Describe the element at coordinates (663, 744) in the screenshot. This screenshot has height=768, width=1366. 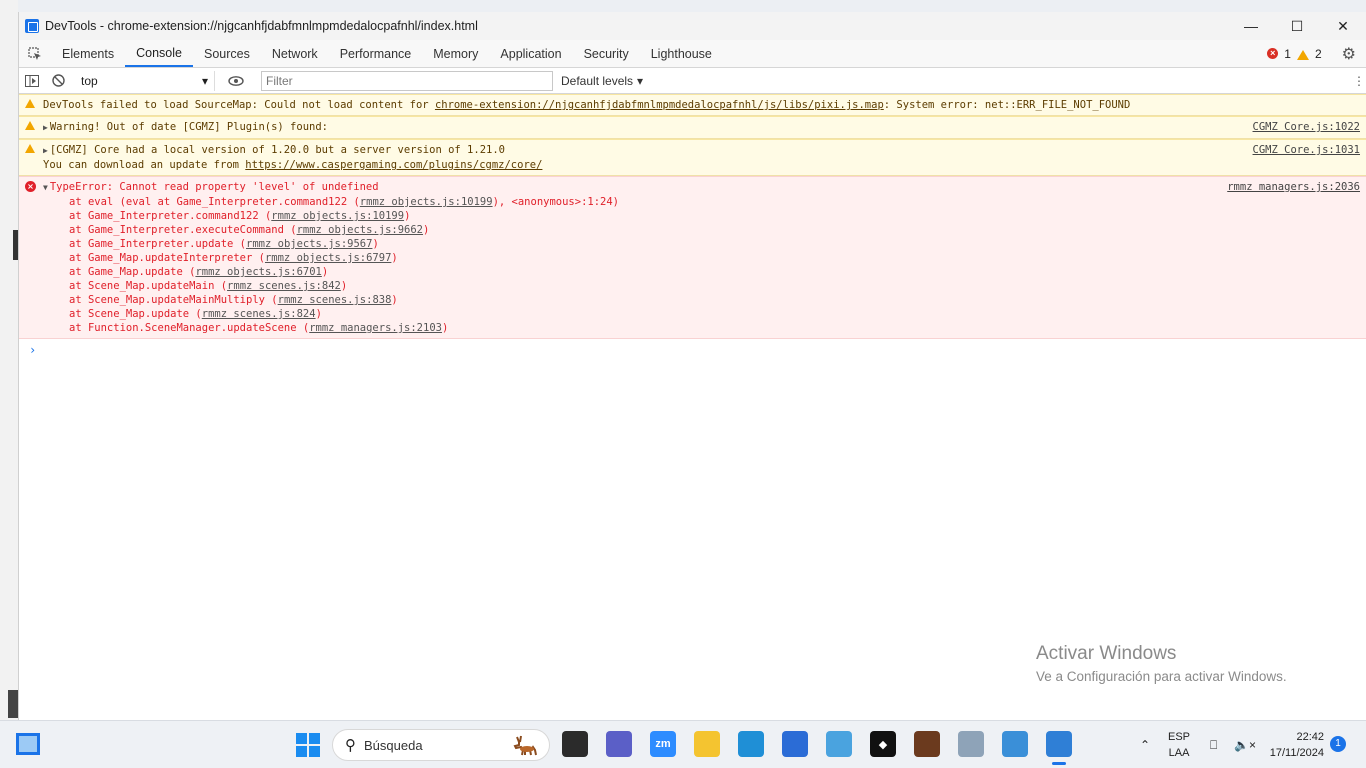
I see `zoom-icon: zm` at that location.